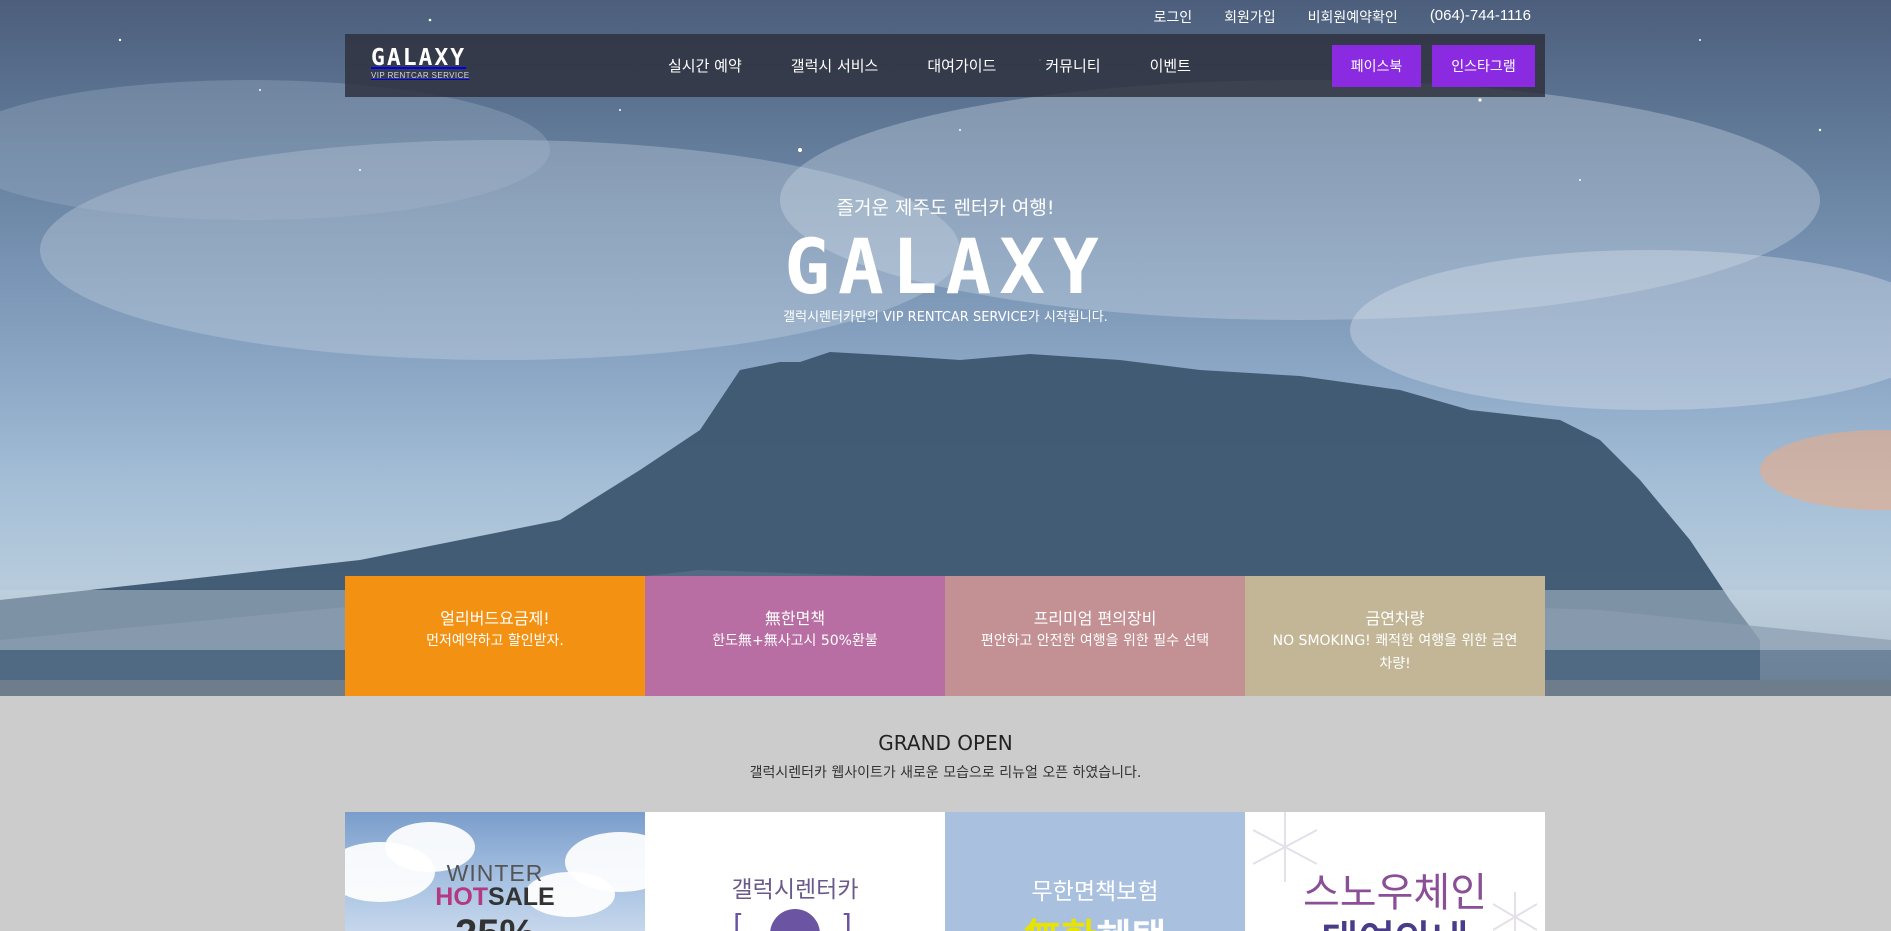 This screenshot has height=931, width=1891. I want to click on nav-item-realtime-reservation: 실시간 예약, so click(705, 65).